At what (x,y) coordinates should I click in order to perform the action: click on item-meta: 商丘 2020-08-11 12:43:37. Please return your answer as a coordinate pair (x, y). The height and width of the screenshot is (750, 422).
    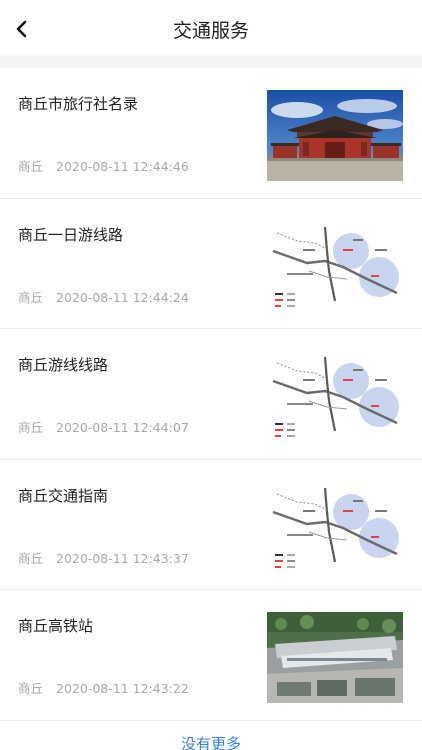
    Looking at the image, I should click on (103, 557).